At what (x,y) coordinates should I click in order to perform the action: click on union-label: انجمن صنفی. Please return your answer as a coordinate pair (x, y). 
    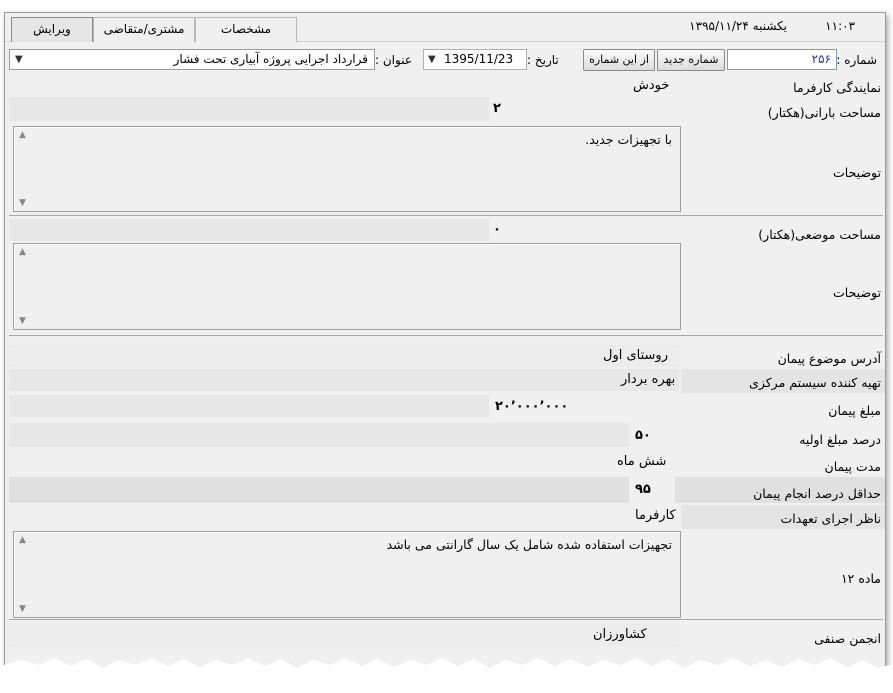
    Looking at the image, I should click on (847, 638).